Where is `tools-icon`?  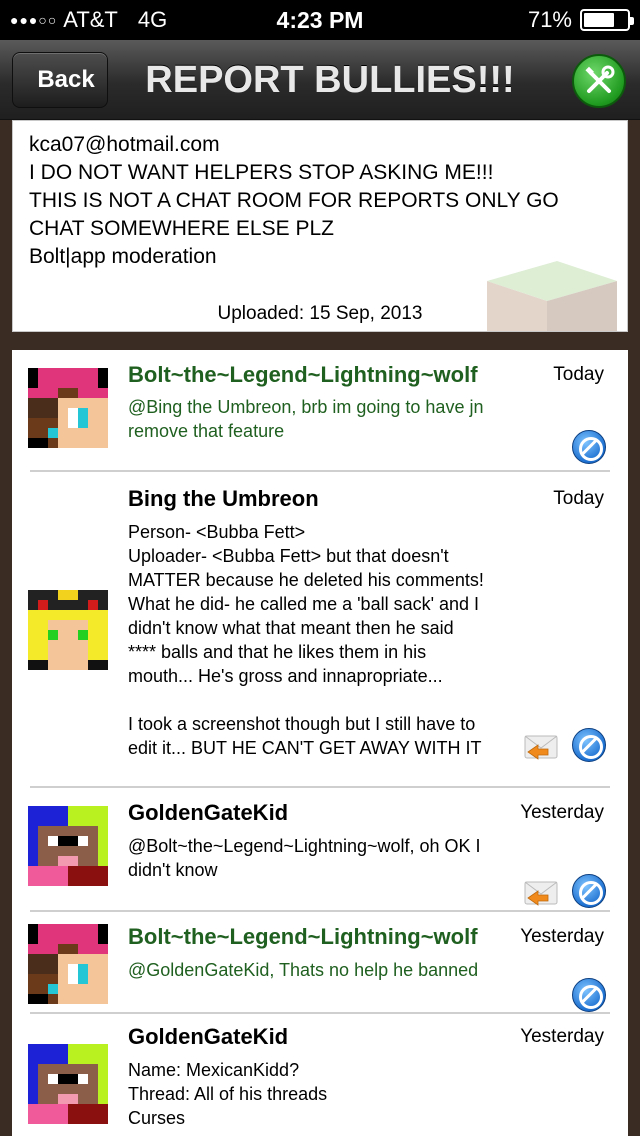
tools-icon is located at coordinates (600, 79).